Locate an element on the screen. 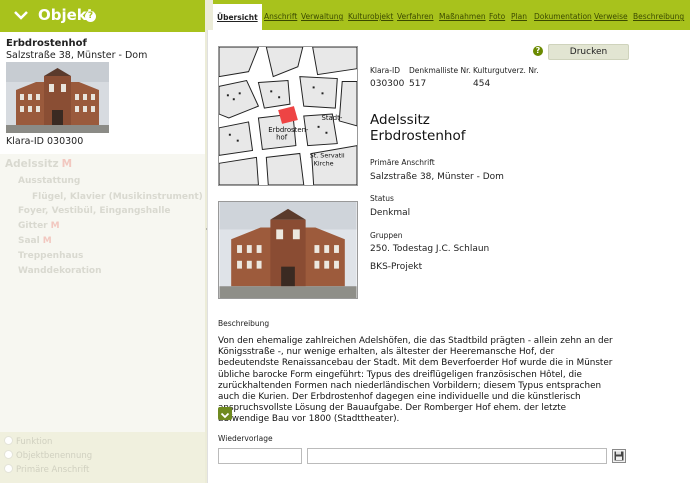 The height and width of the screenshot is (483, 690). primary-address-value: Salzstraße 38, Münster - Dom is located at coordinates (437, 177).